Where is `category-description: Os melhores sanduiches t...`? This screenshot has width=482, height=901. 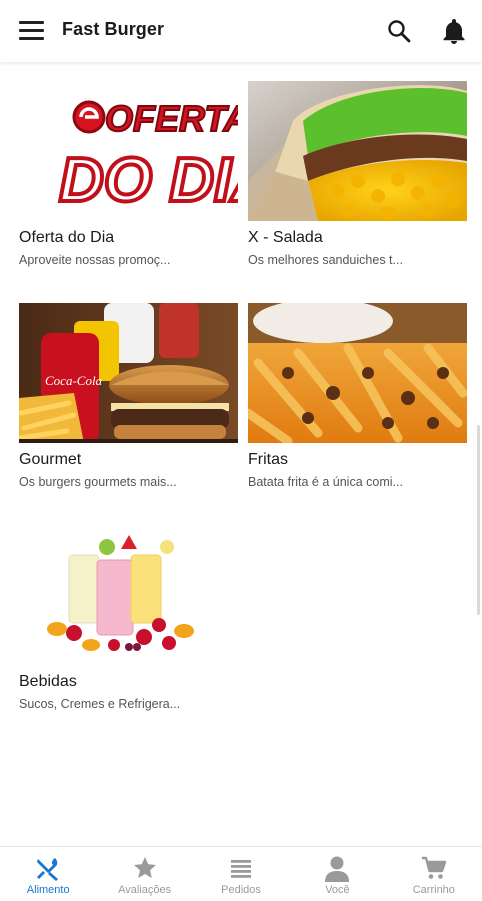
category-description: Os melhores sanduiches t... is located at coordinates (325, 260).